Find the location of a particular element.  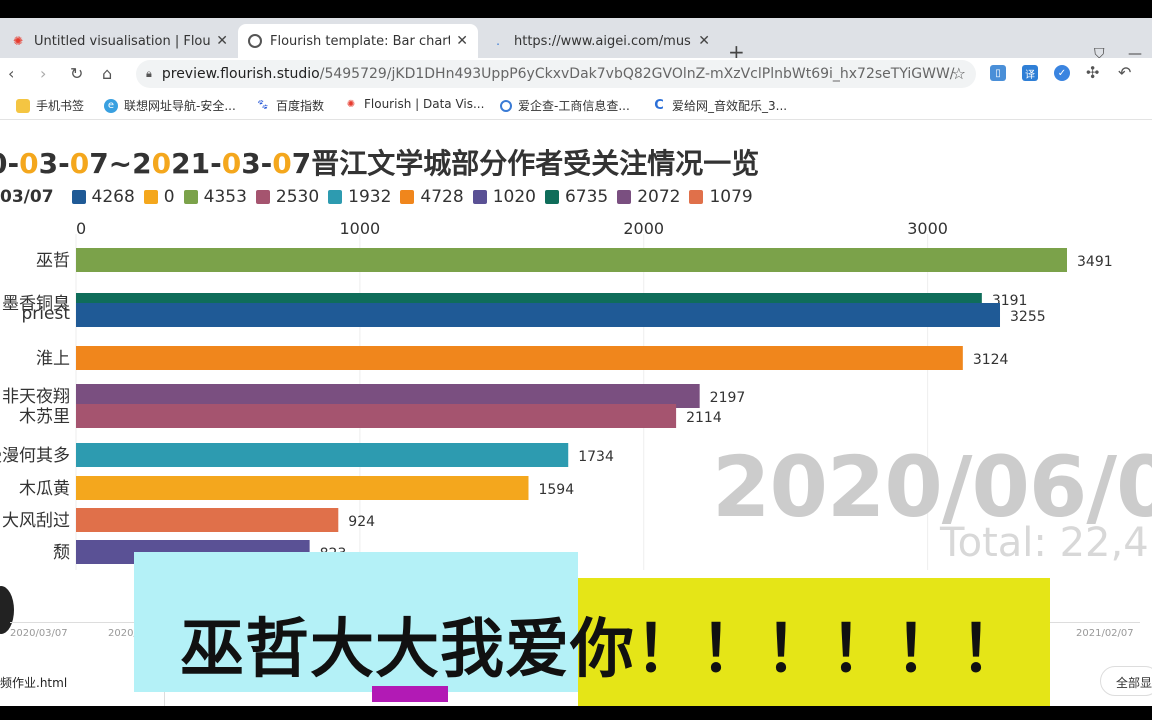

bar-value-label: 924 is located at coordinates (361, 522).